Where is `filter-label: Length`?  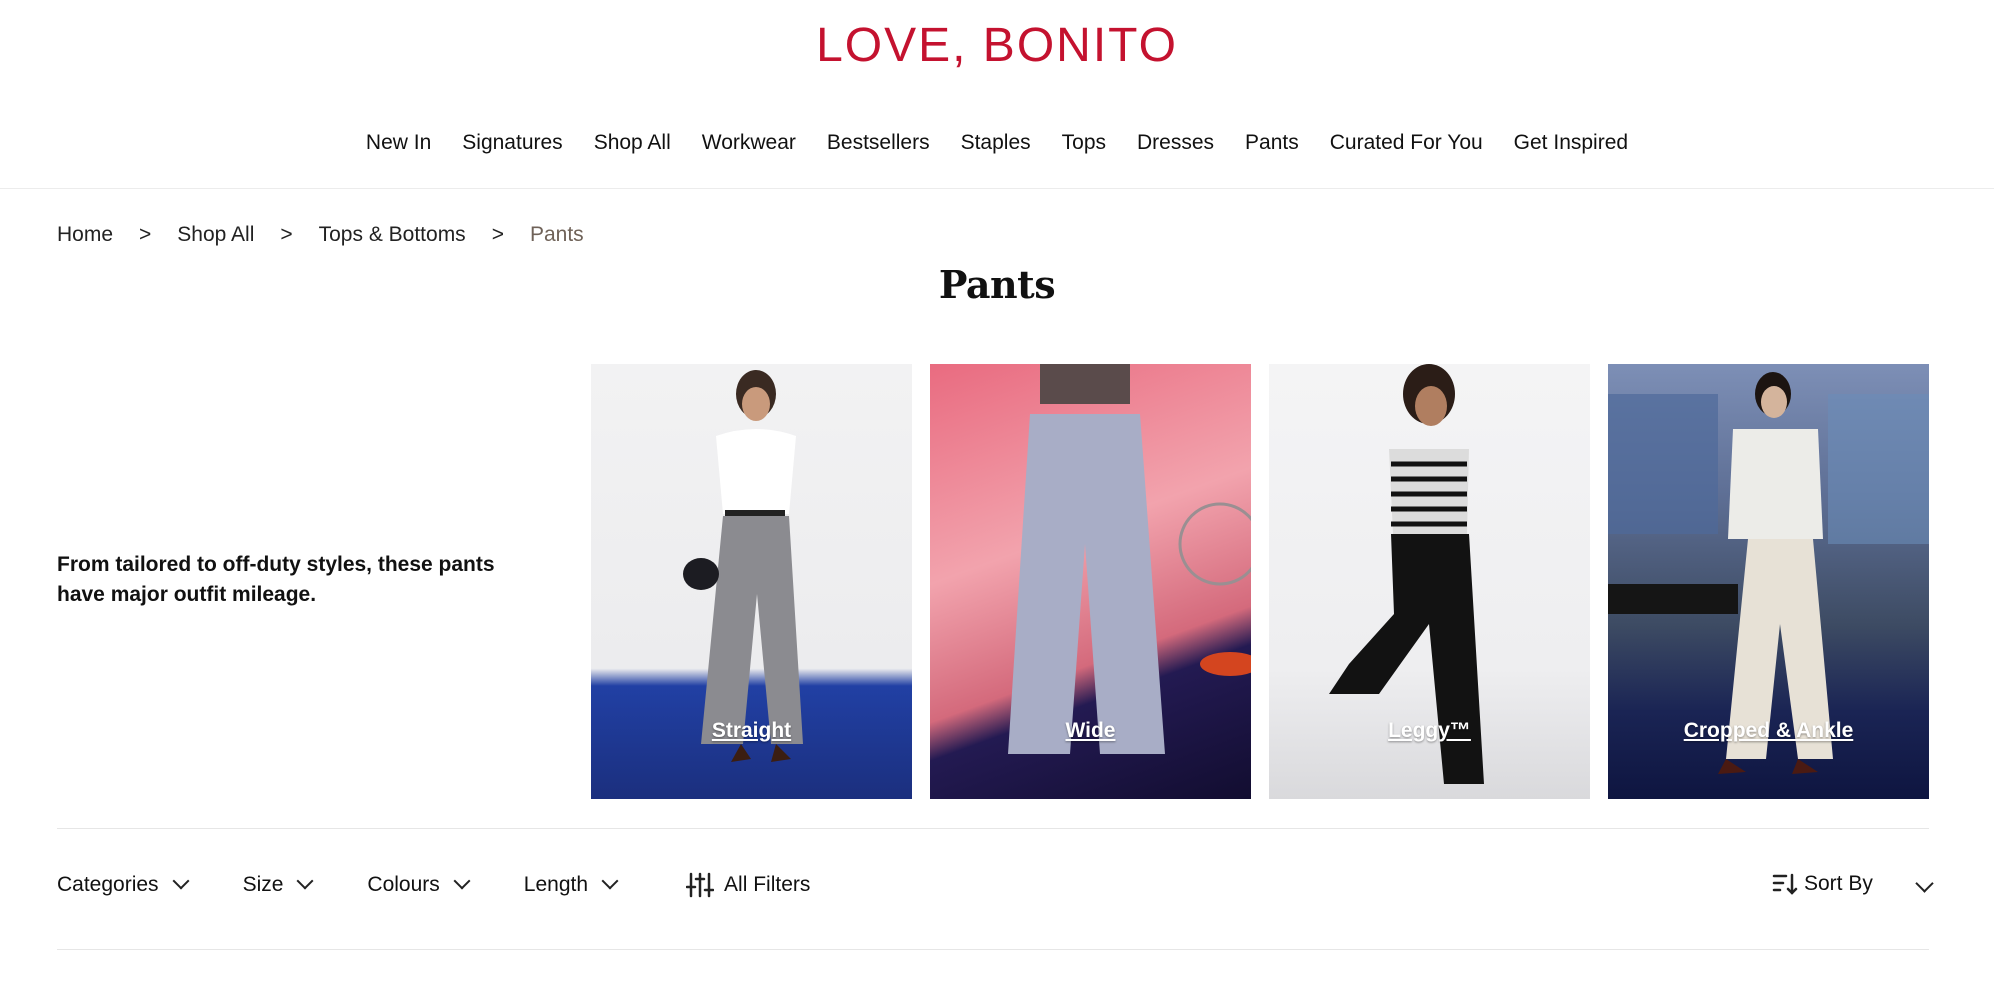 filter-label: Length is located at coordinates (556, 884).